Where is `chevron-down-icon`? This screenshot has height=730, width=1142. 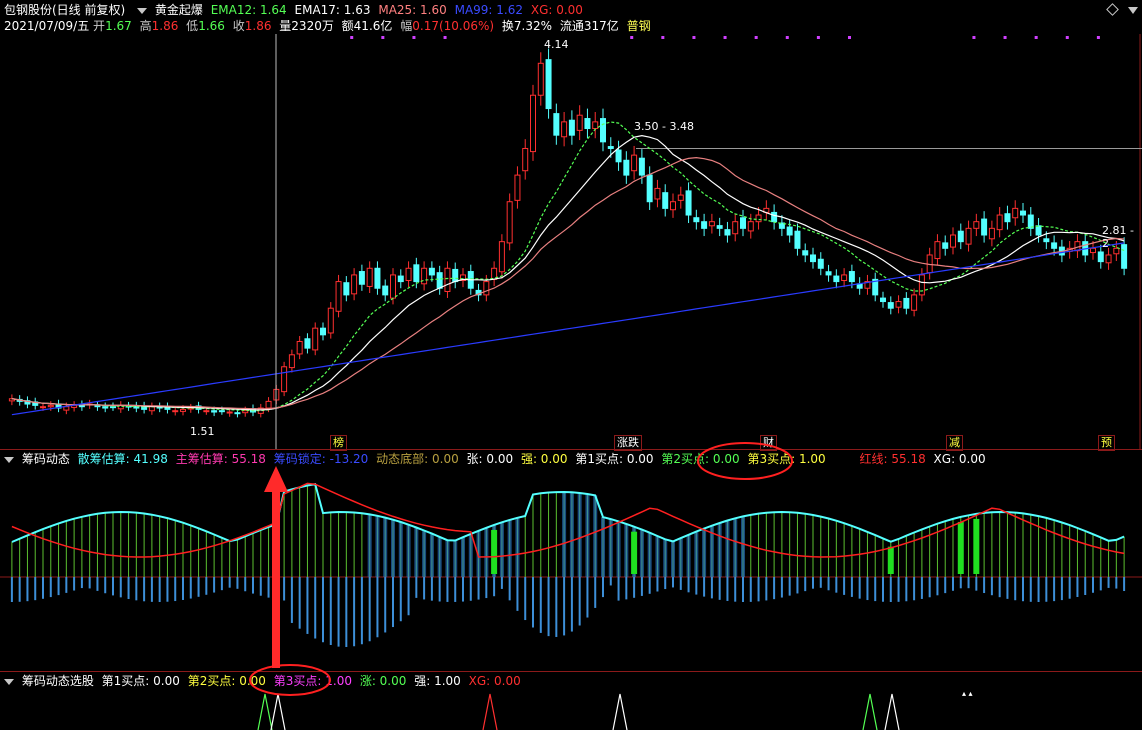
chevron-down-icon is located at coordinates (1133, 10).